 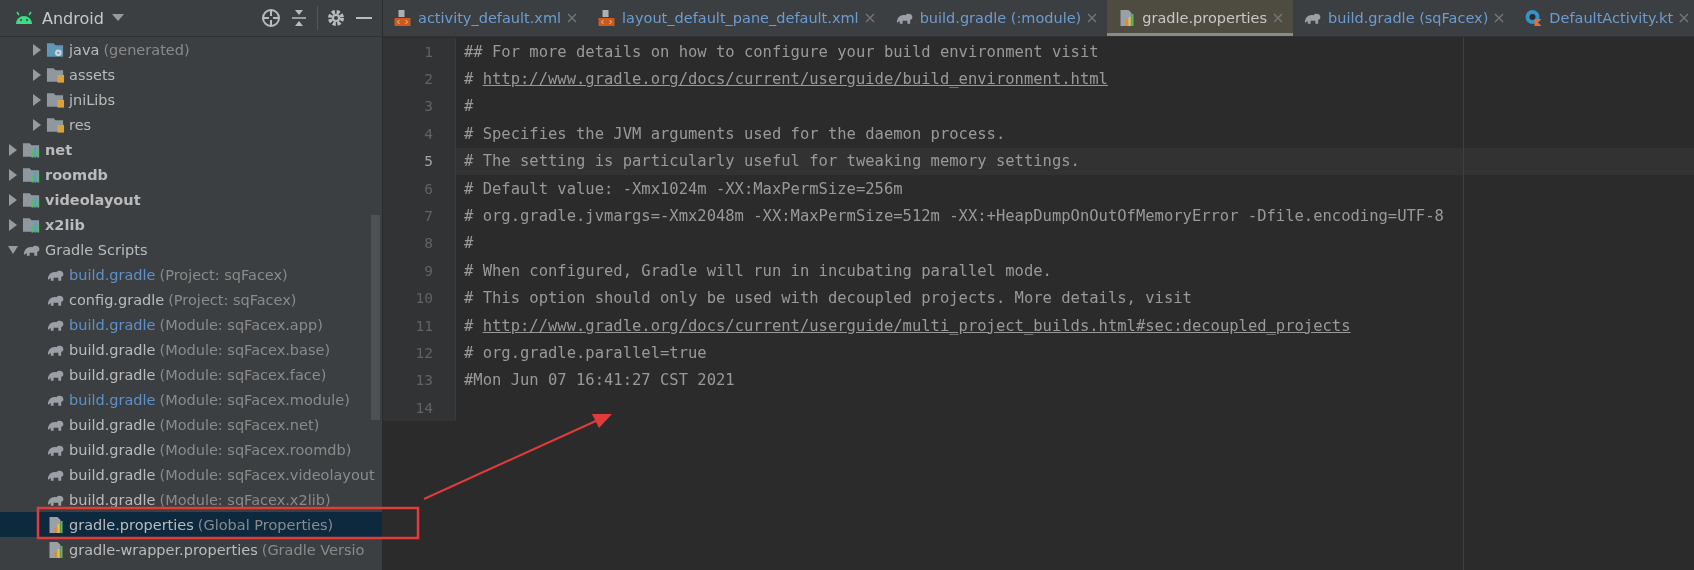 What do you see at coordinates (245, 499) in the screenshot?
I see `item-detail: (Module: sqFacex.x2lib)` at bounding box center [245, 499].